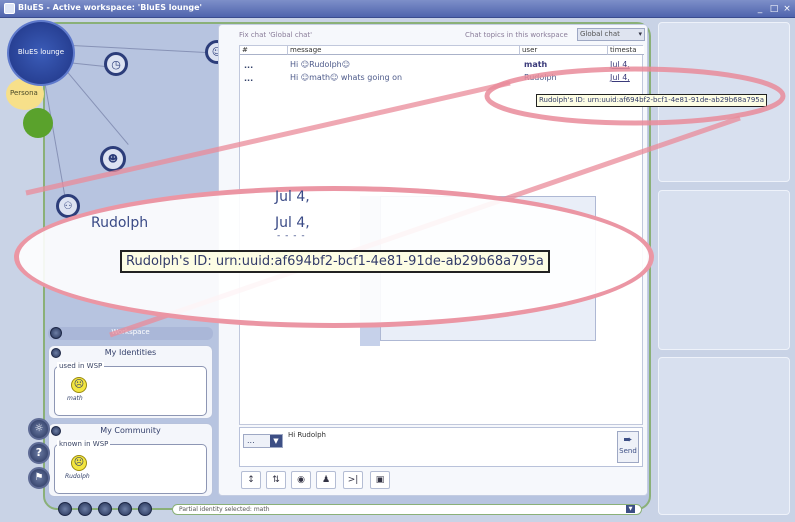  Describe the element at coordinates (535, 64) in the screenshot. I see `message-user: math` at that location.